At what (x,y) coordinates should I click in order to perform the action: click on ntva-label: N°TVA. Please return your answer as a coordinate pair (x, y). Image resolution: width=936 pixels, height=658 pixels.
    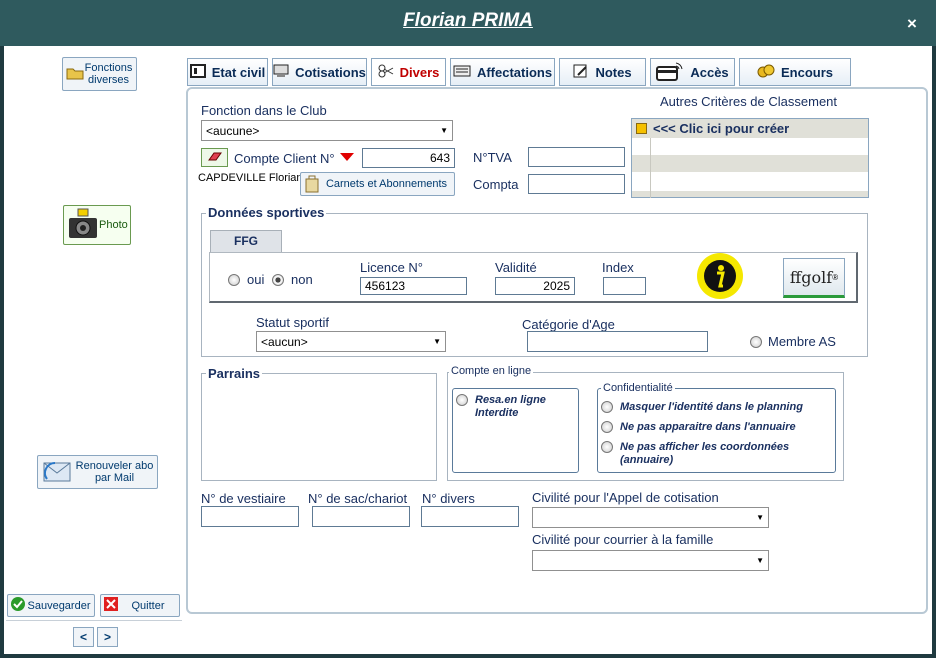
    Looking at the image, I should click on (492, 157).